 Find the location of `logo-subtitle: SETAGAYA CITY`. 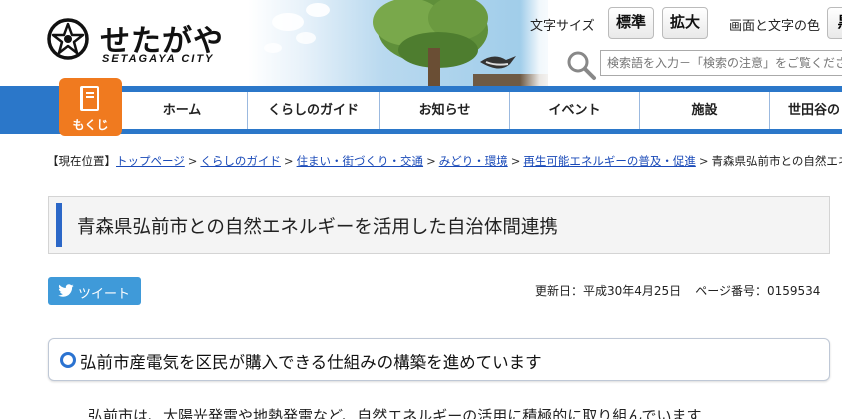

logo-subtitle: SETAGAYA CITY is located at coordinates (158, 59).